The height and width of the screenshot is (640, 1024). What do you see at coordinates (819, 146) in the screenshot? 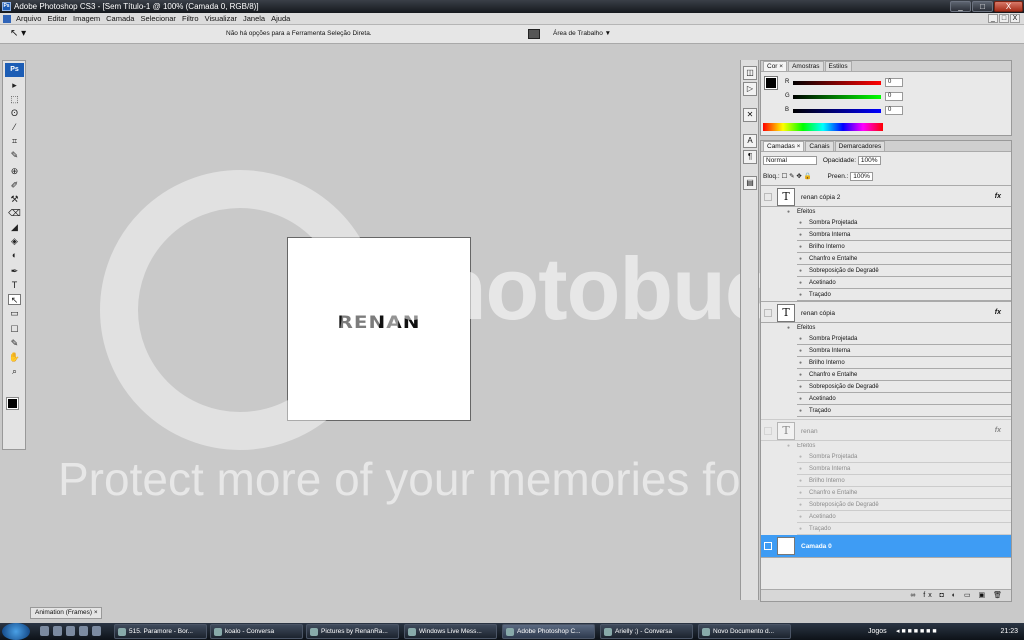
I see `tab-canais: Canais` at bounding box center [819, 146].